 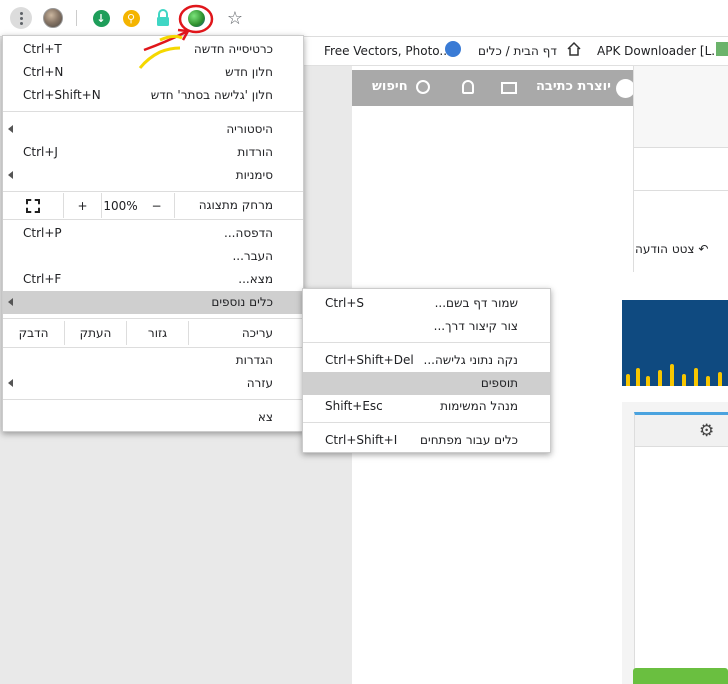 I want to click on edit-label: עריכה, so click(x=257, y=333).